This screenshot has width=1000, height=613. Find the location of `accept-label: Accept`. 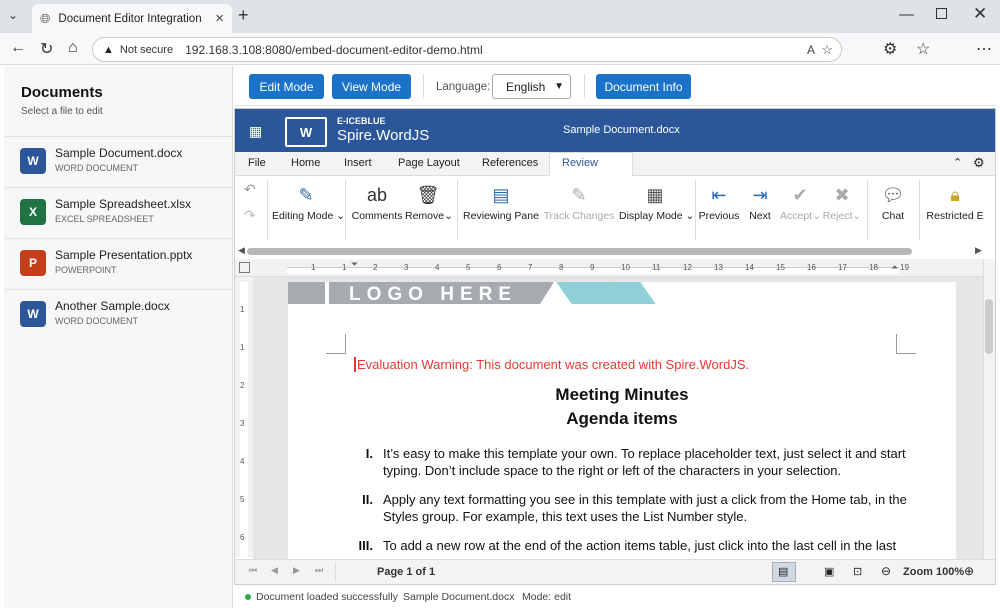

accept-label: Accept is located at coordinates (796, 216).